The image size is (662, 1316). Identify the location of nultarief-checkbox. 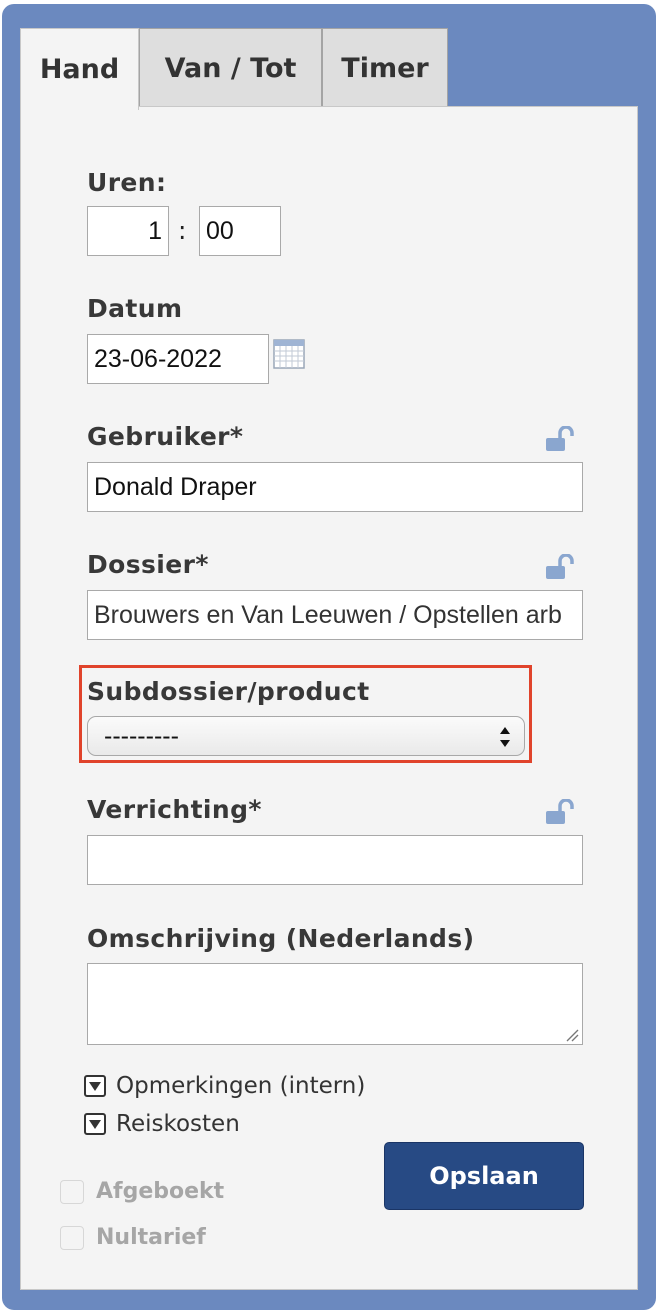
(72, 1237).